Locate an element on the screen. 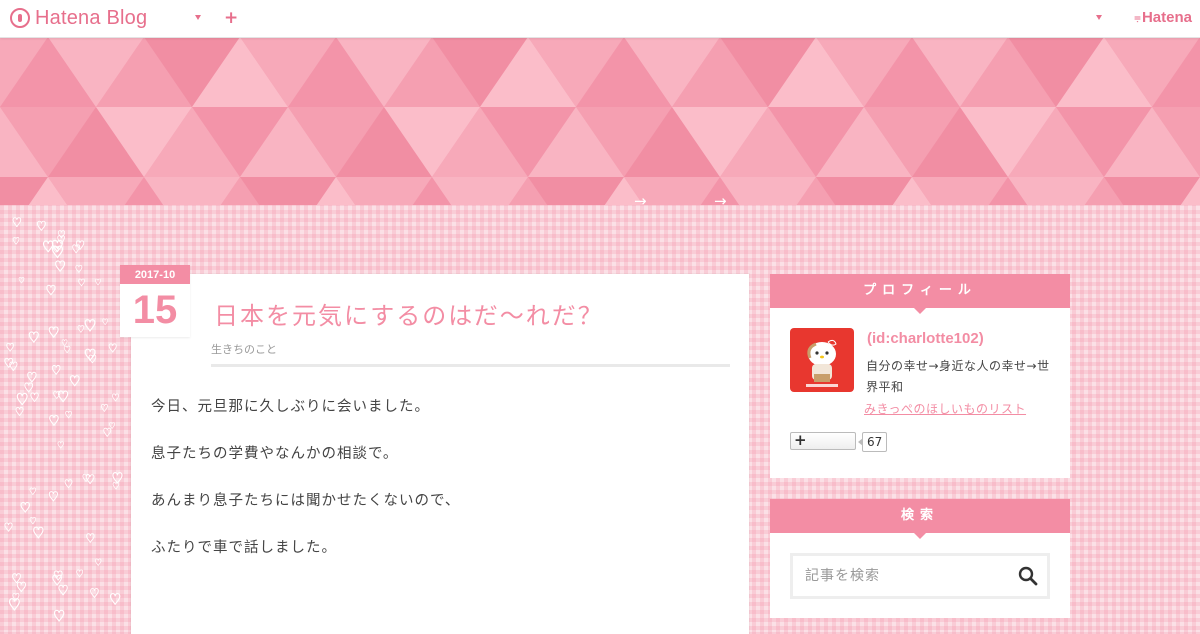 This screenshot has height=634, width=1200. profile-description: 自分の幸せ→身近な人の幸せ→世界平和 is located at coordinates (958, 376).